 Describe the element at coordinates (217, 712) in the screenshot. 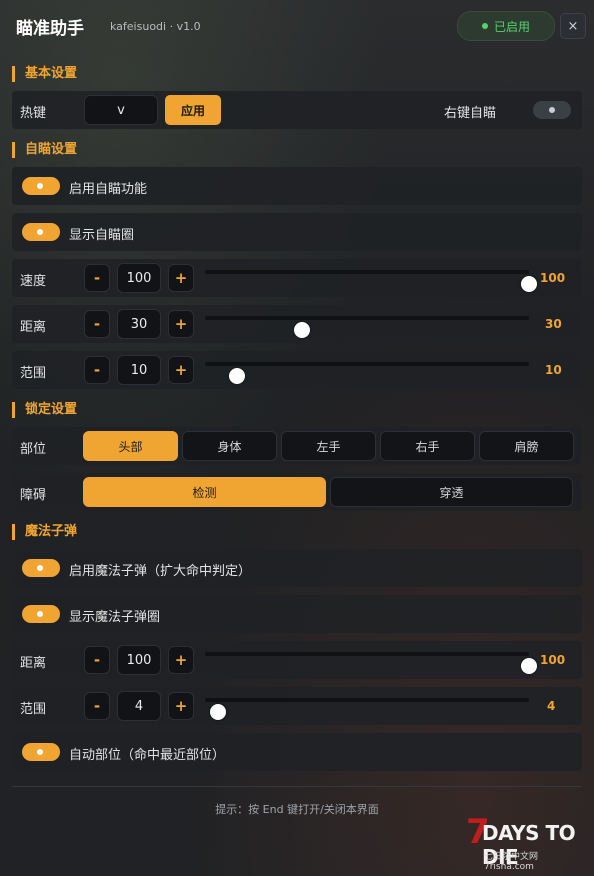

I see `magic-range-slider-thumb` at that location.